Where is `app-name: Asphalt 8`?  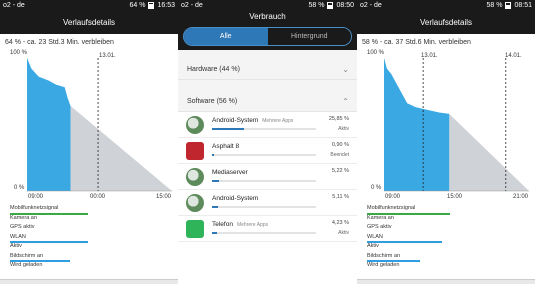
app-name: Asphalt 8 is located at coordinates (225, 146).